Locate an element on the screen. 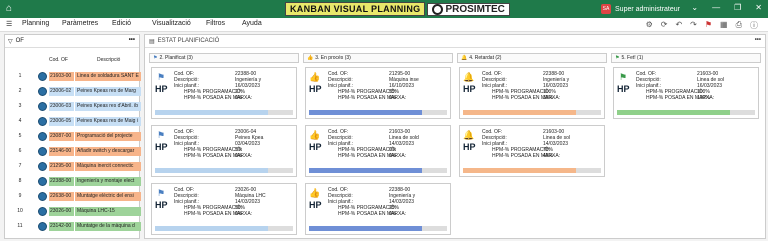 The height and width of the screenshot is (241, 768). menu-edicio: Edició is located at coordinates (121, 23).